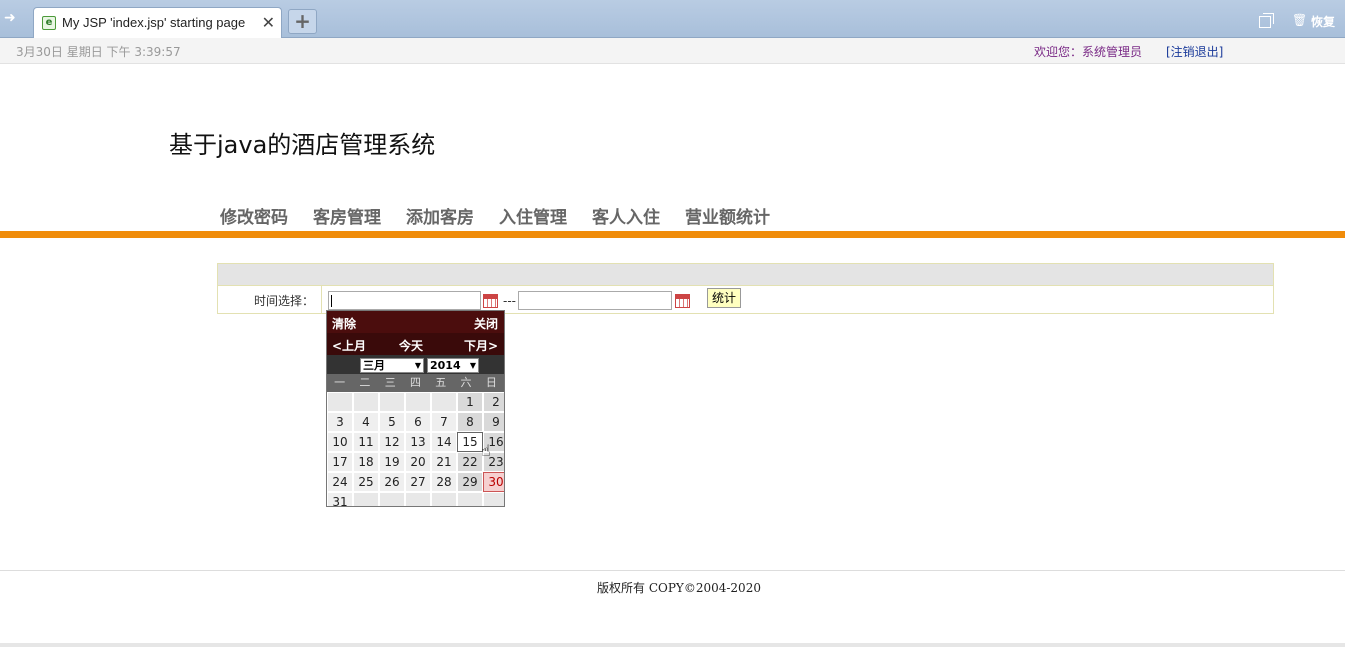 This screenshot has width=1345, height=647. I want to click on weekday-label: 三, so click(390, 382).